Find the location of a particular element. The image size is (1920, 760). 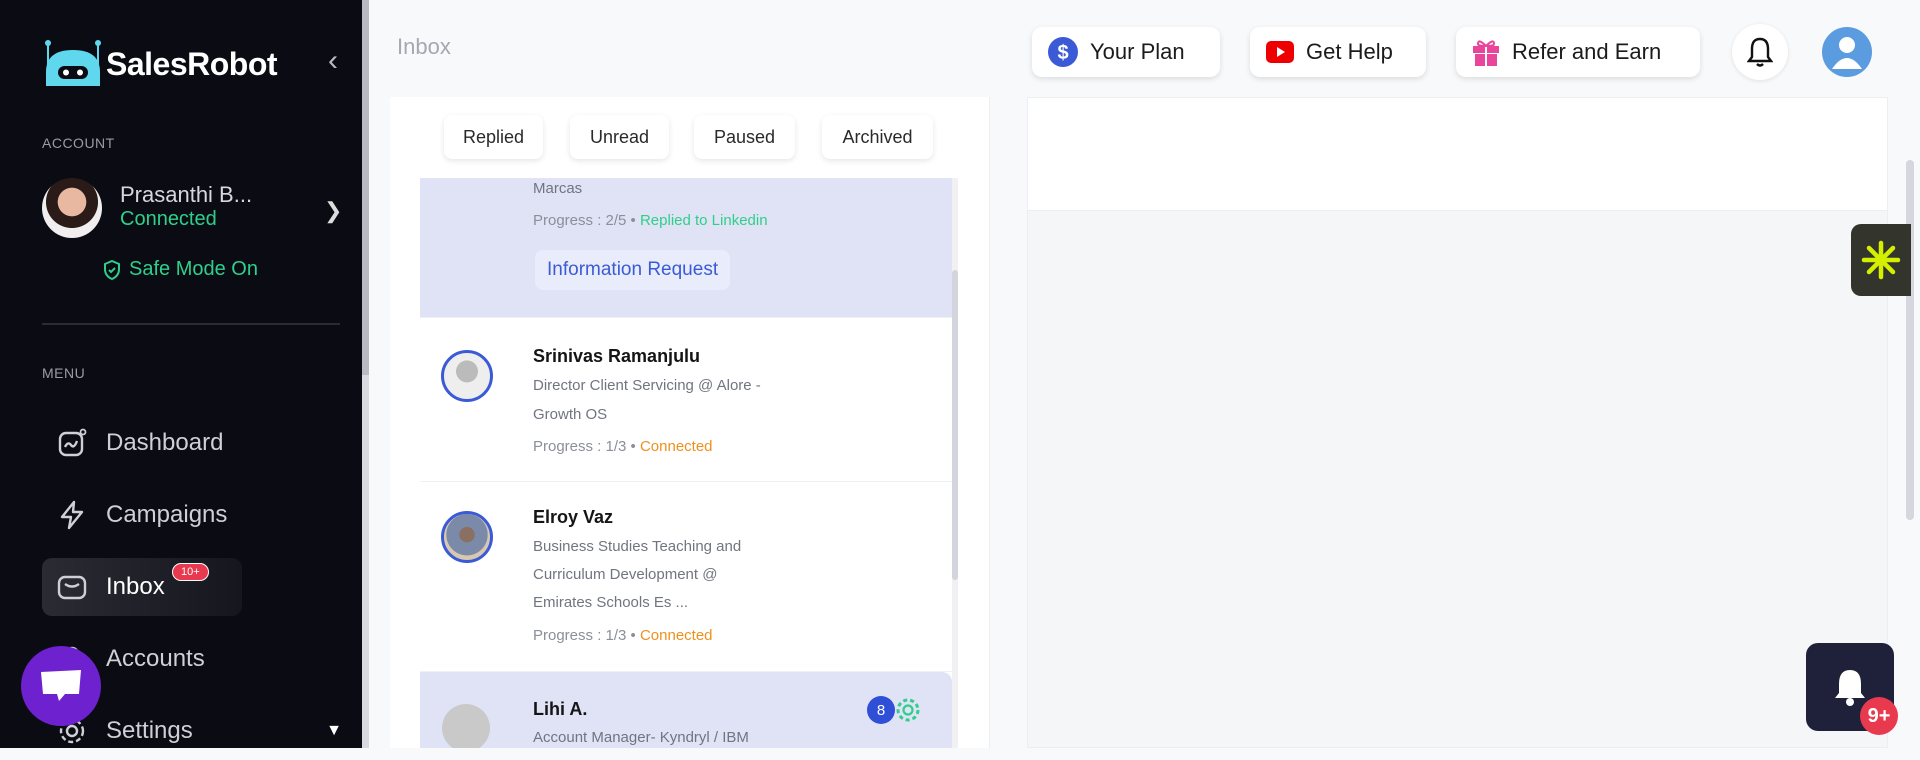

tag-chip: Information Request is located at coordinates (633, 270).